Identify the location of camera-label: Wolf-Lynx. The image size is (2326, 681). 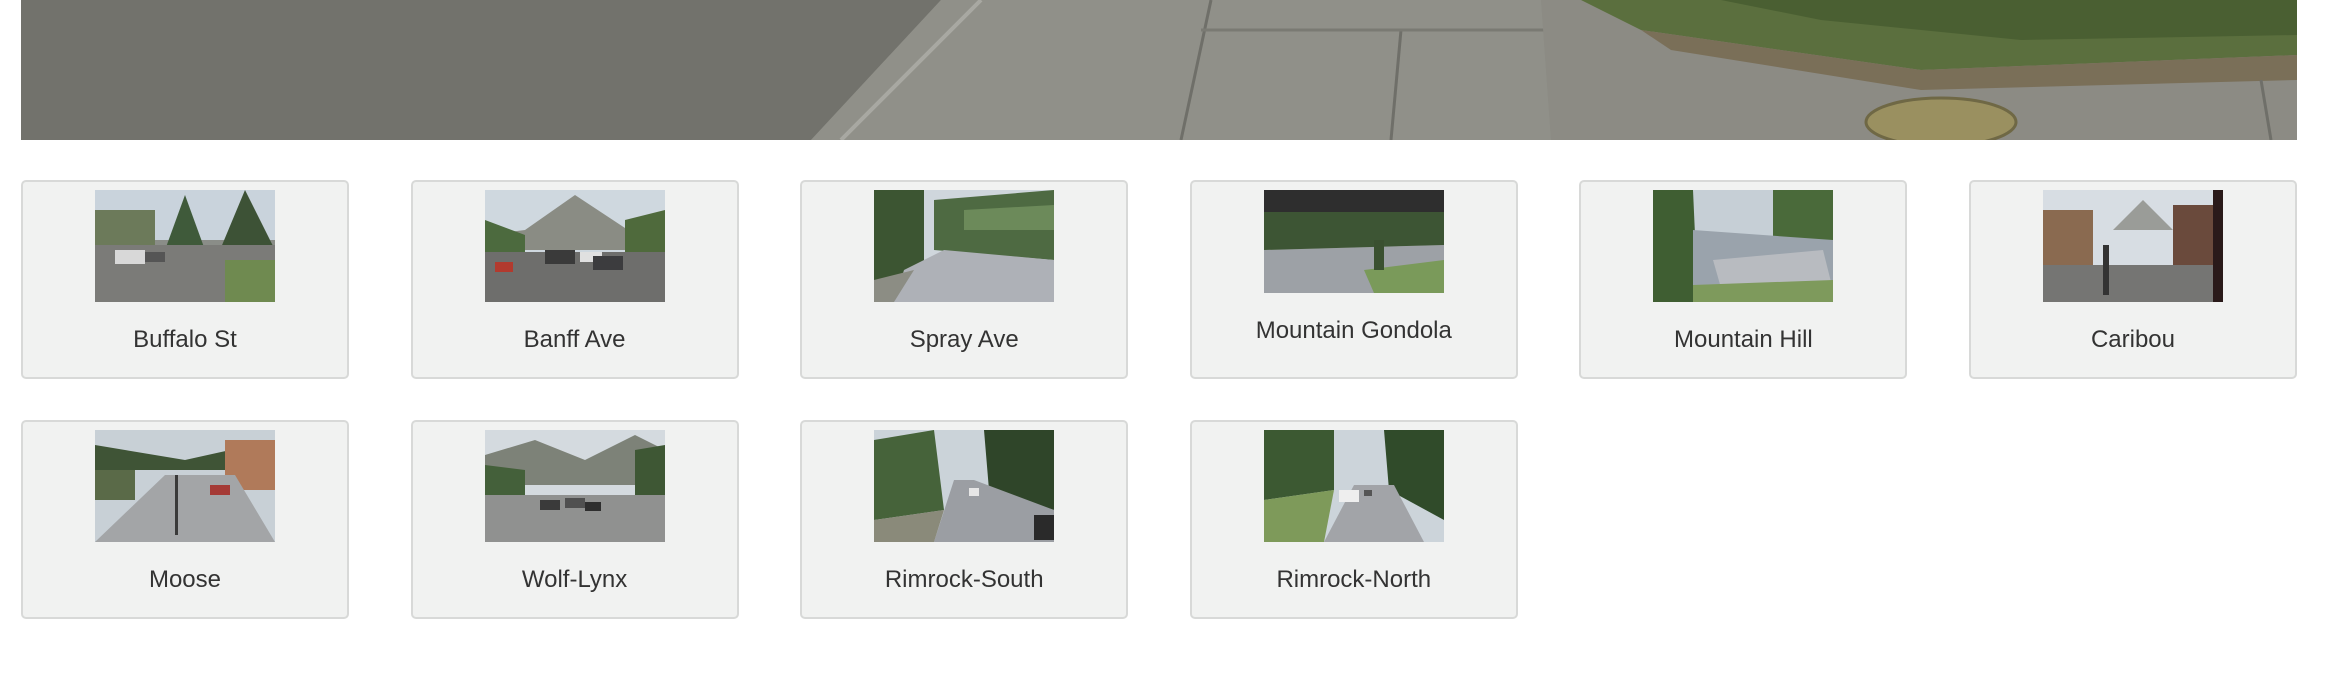
(574, 579).